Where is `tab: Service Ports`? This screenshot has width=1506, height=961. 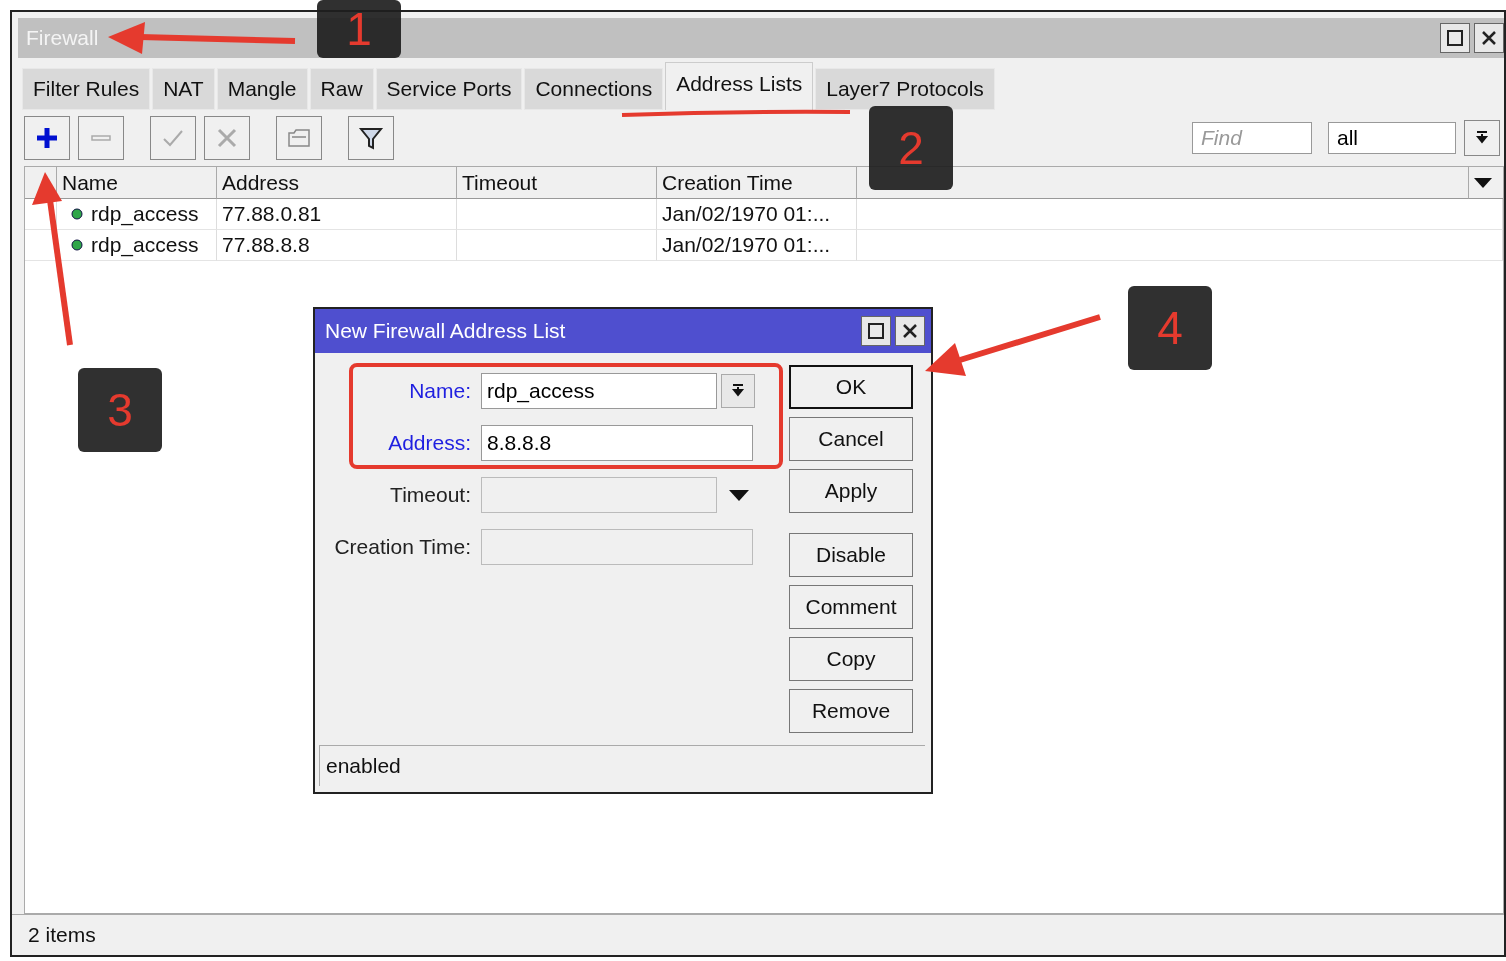 tab: Service Ports is located at coordinates (449, 89).